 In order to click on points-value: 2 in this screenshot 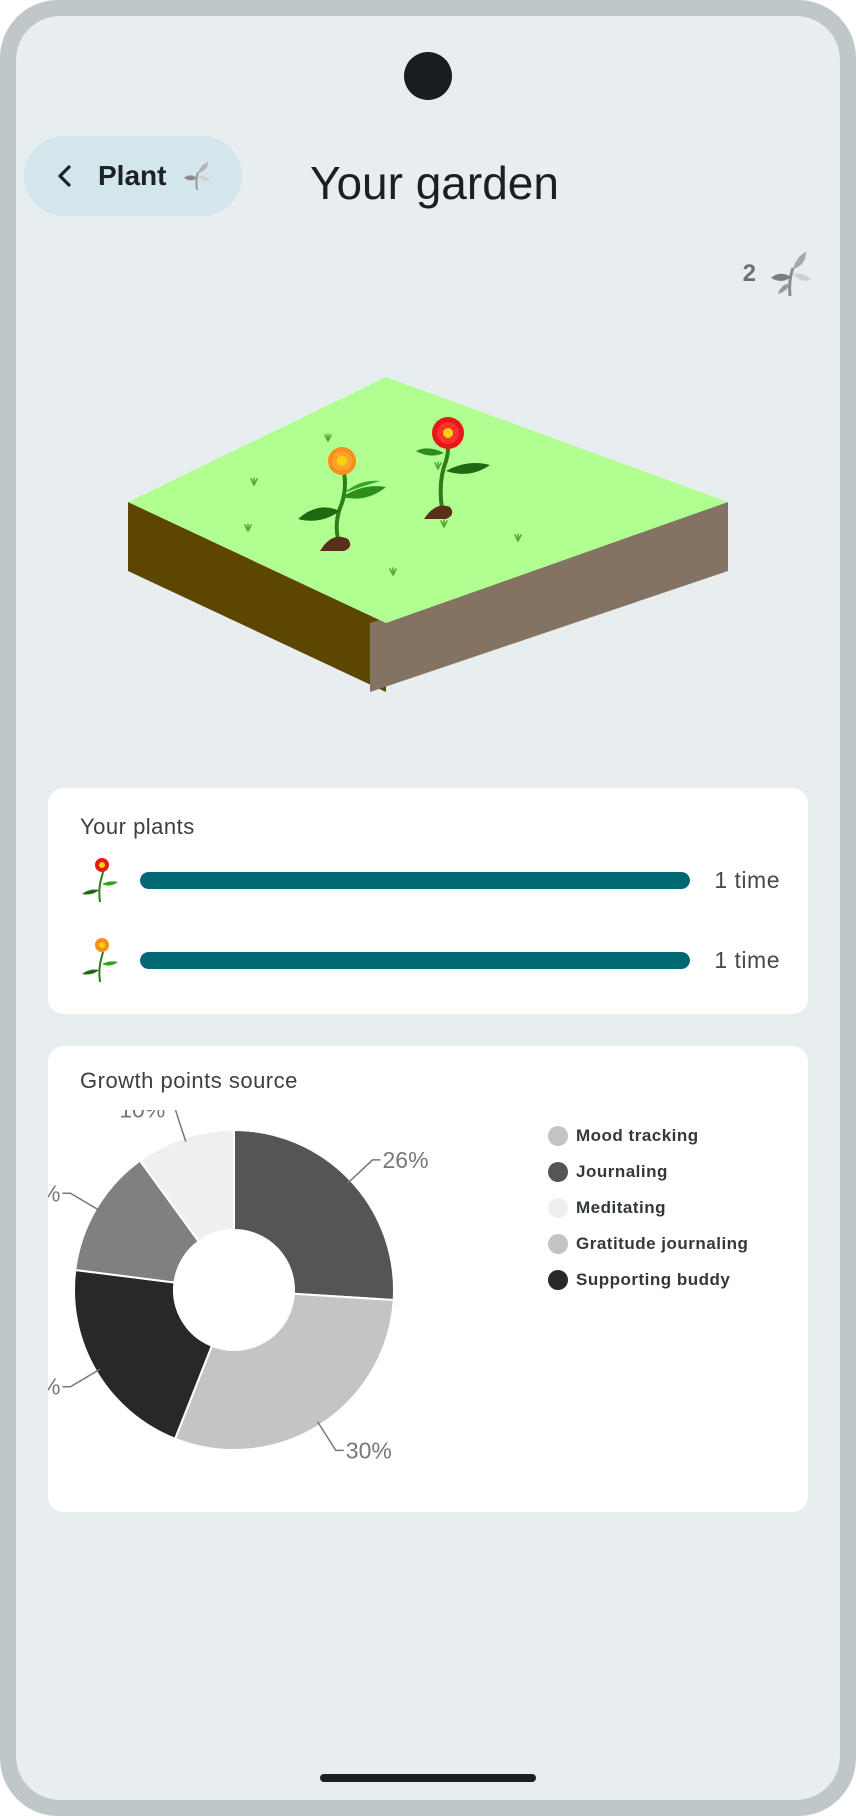, I will do `click(749, 273)`.